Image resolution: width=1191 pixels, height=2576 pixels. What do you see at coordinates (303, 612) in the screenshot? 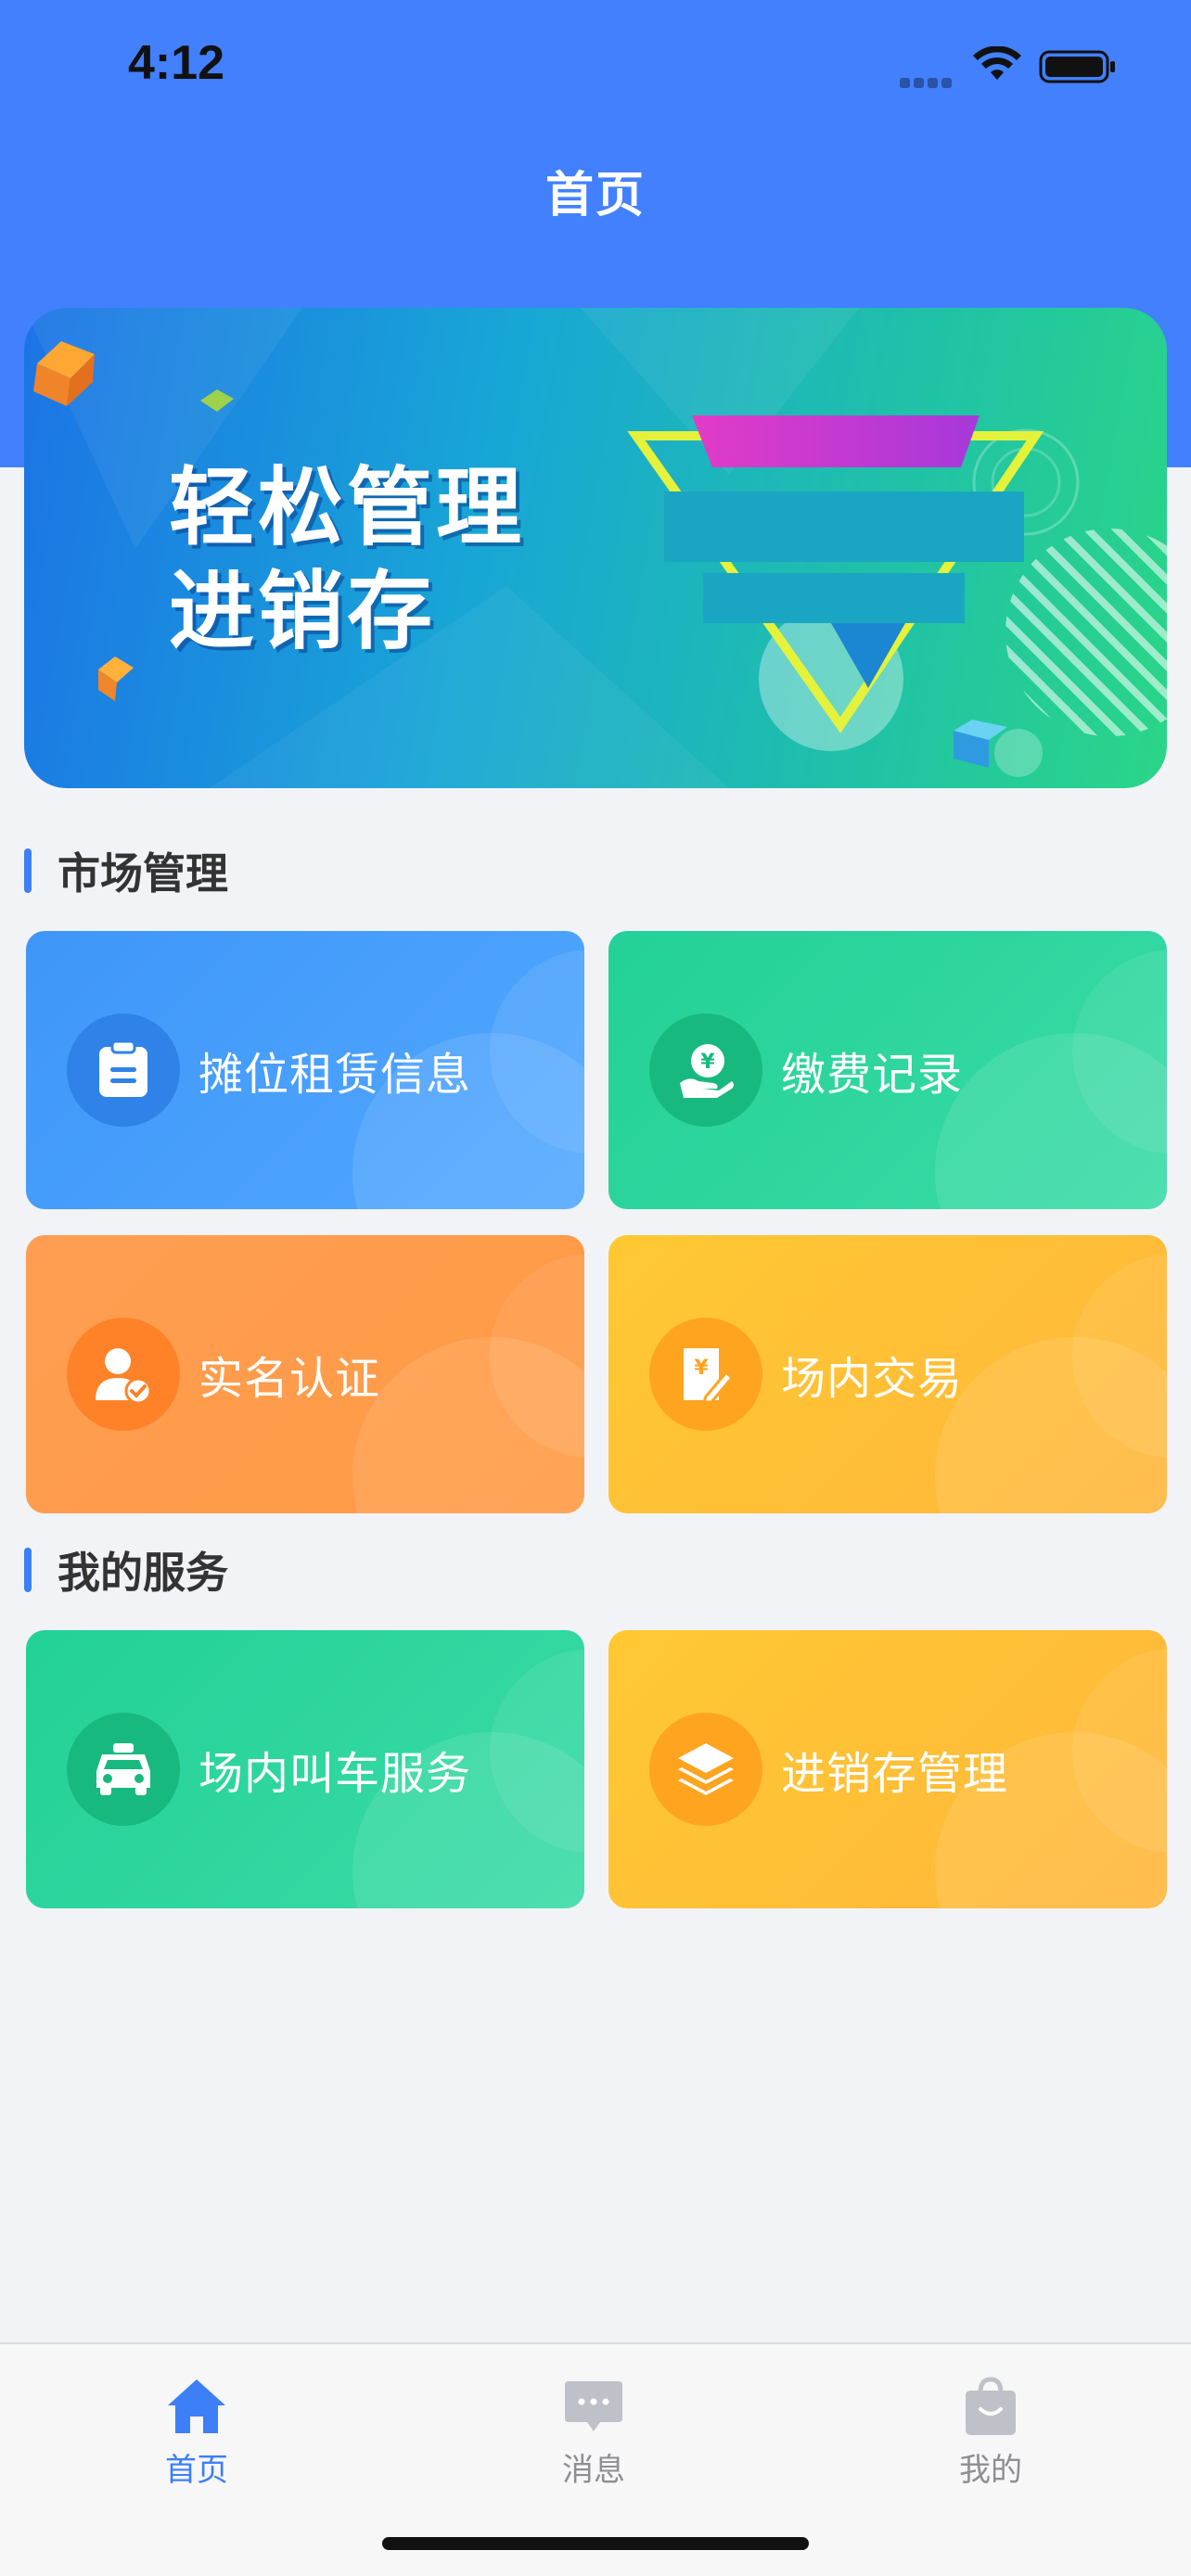
I see `banner-line-2: 进销存` at bounding box center [303, 612].